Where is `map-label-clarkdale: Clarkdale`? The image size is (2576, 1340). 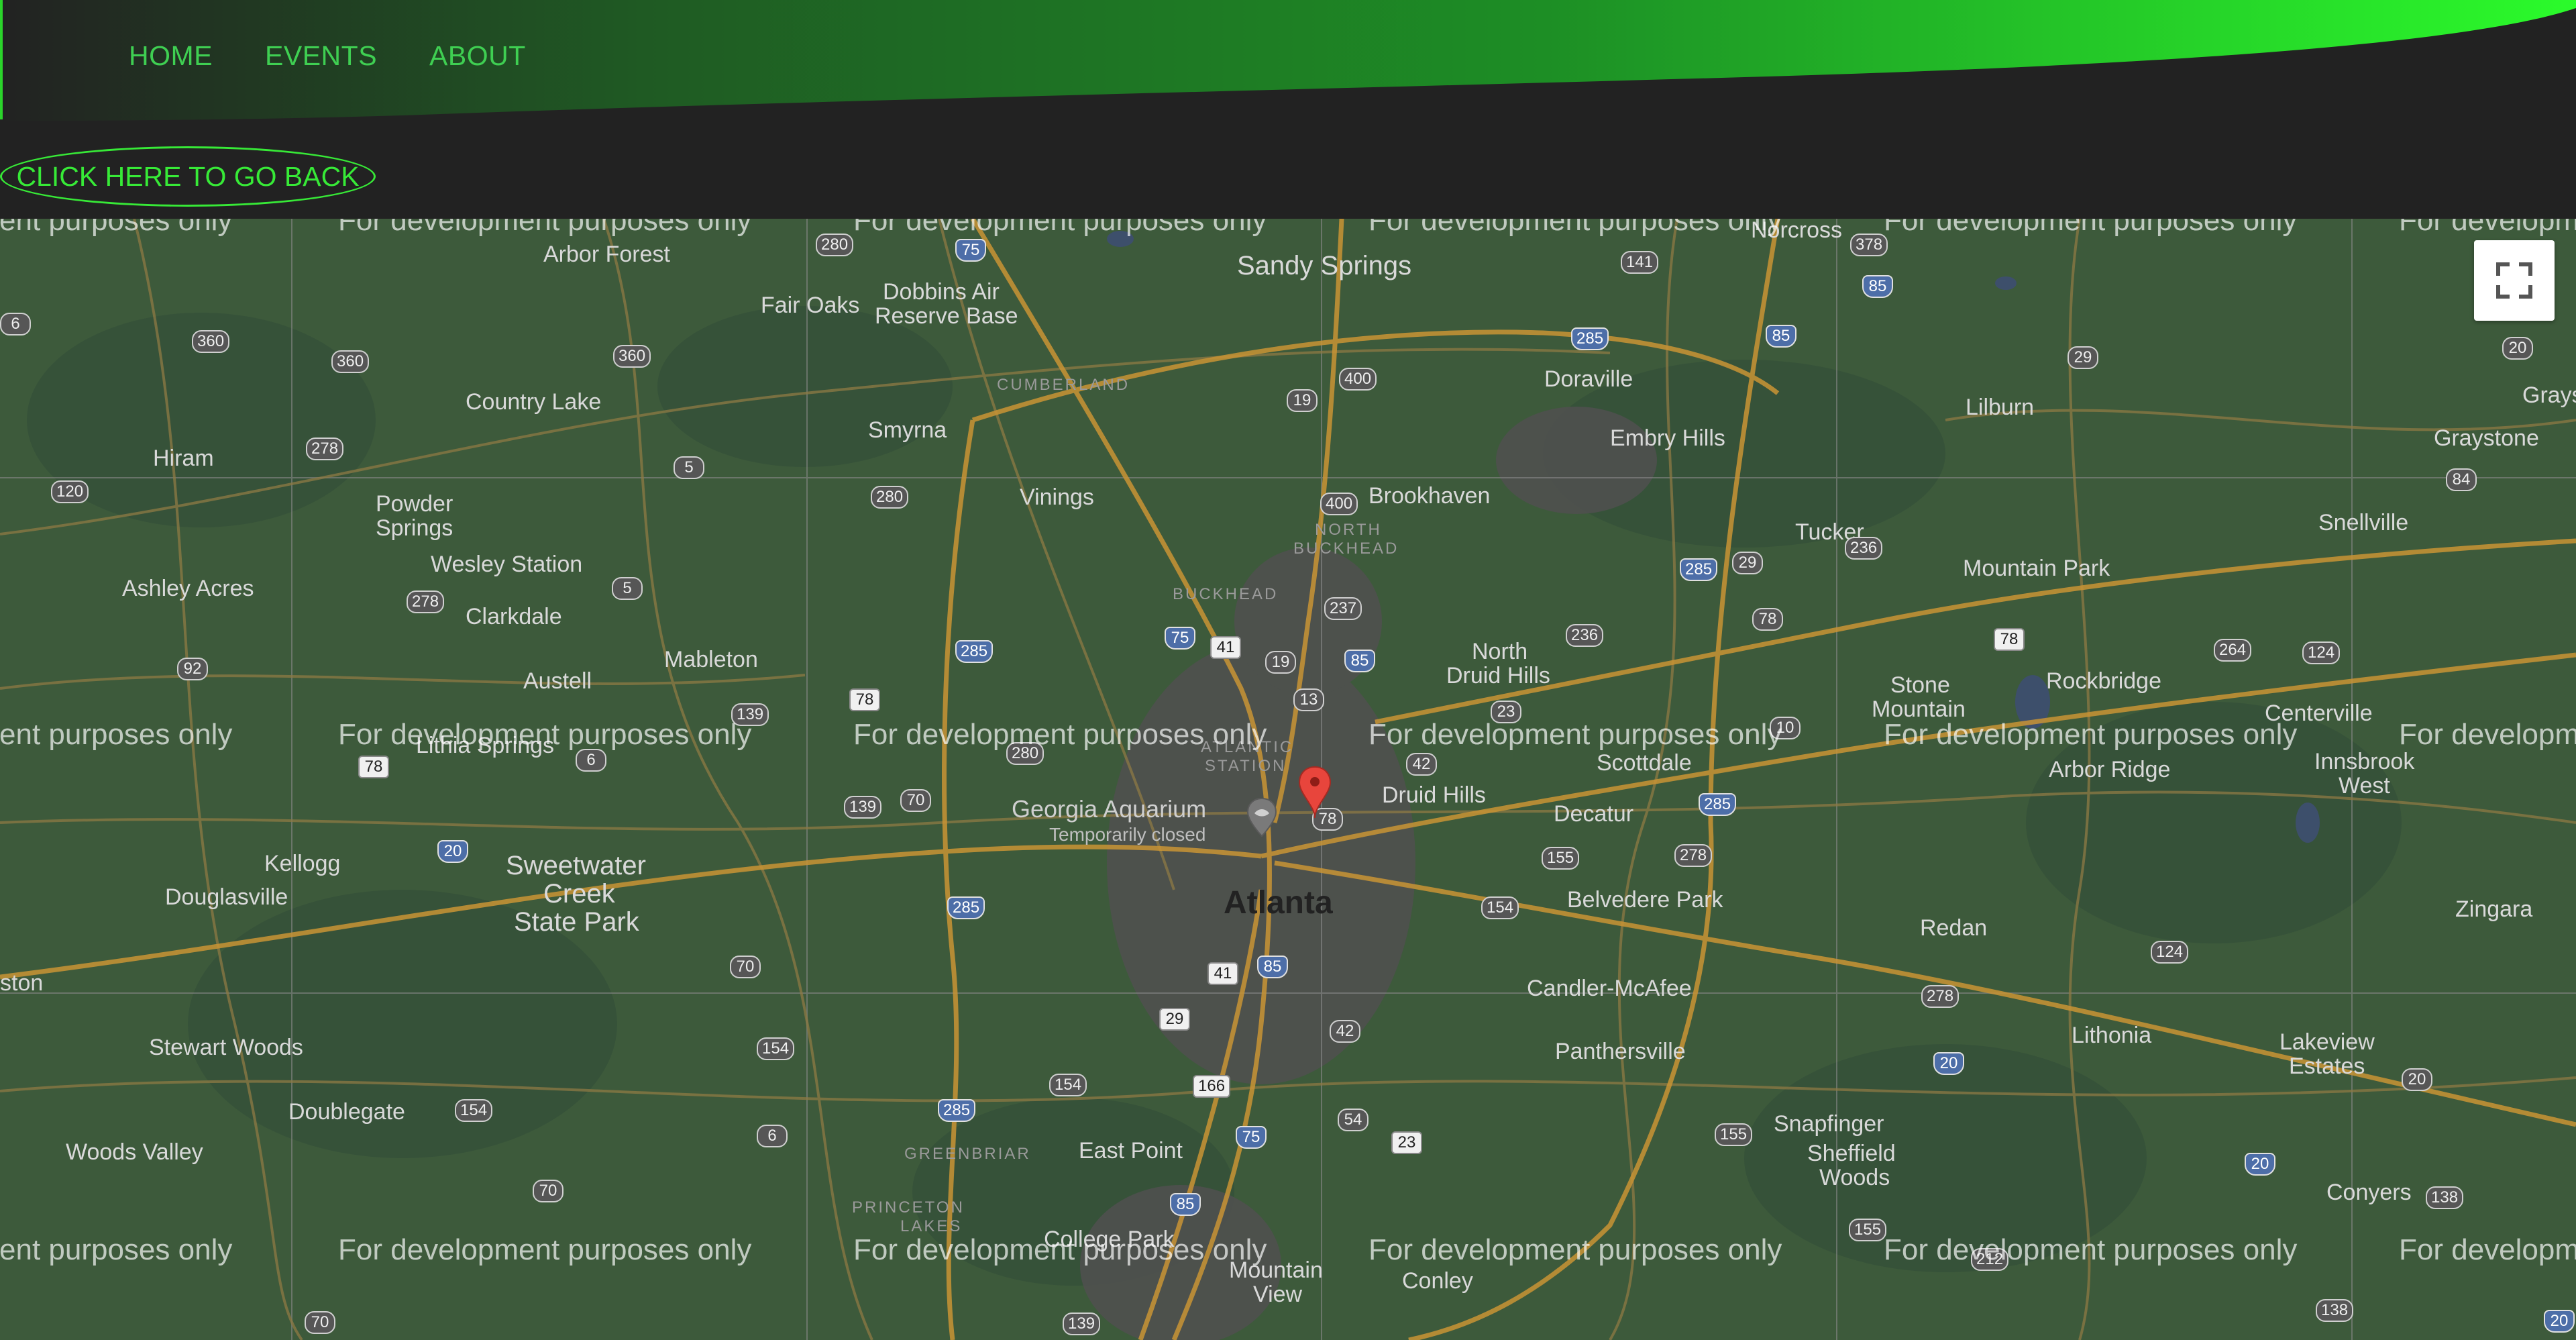
map-label-clarkdale: Clarkdale is located at coordinates (514, 616).